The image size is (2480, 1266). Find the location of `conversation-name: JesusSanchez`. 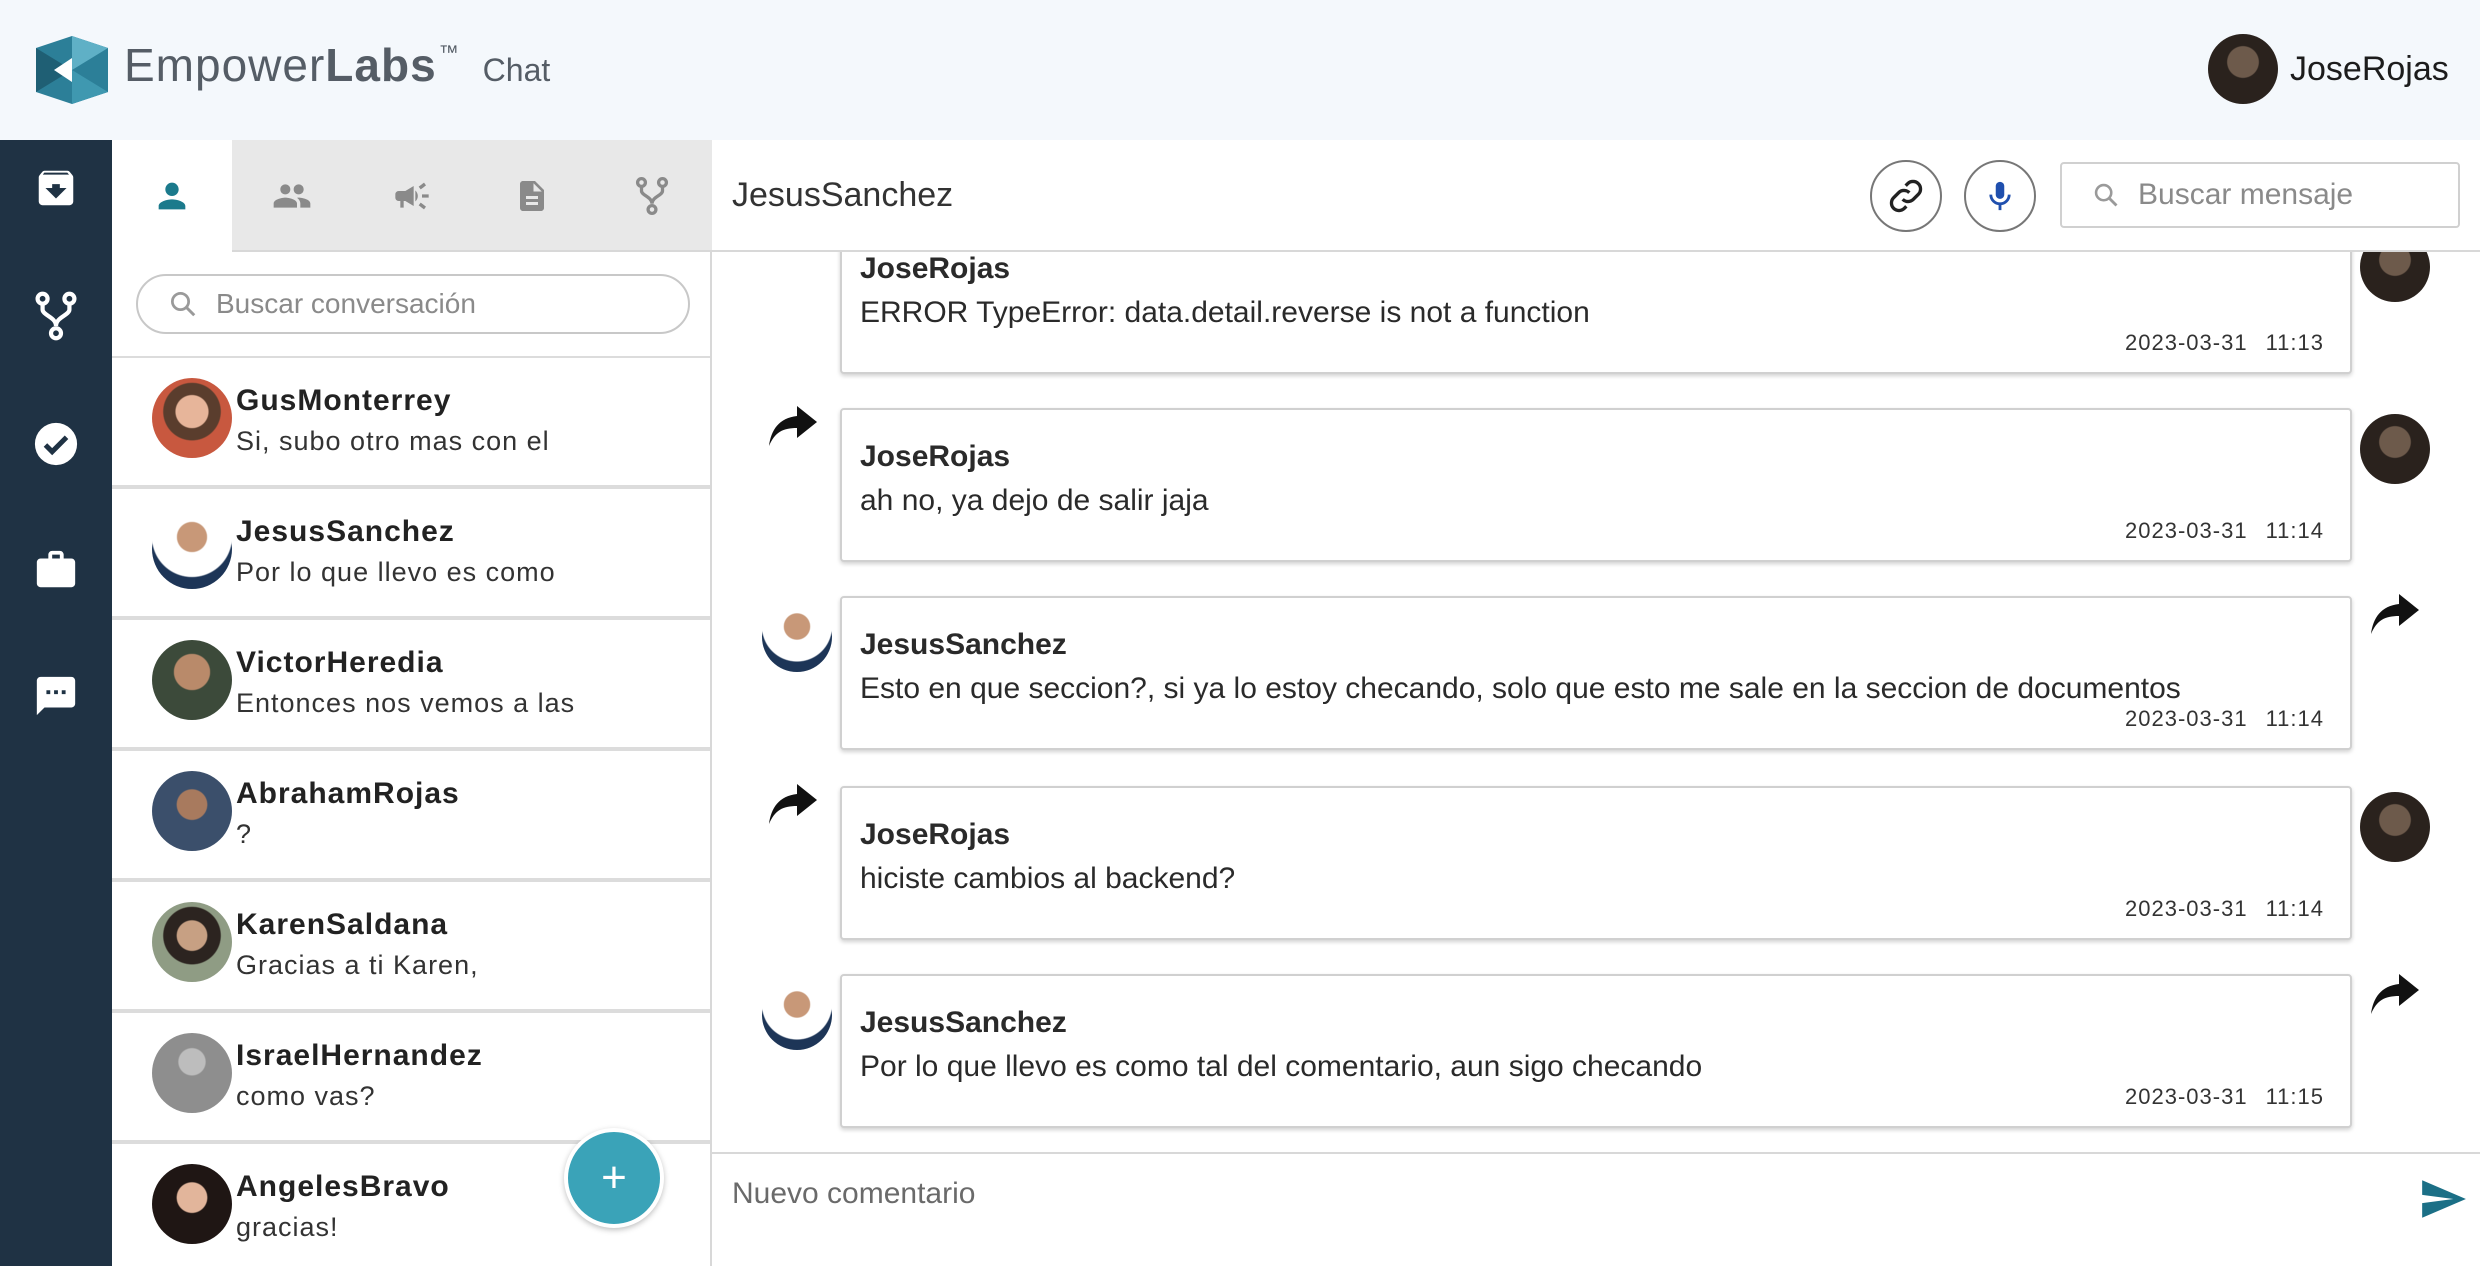

conversation-name: JesusSanchez is located at coordinates (345, 531).